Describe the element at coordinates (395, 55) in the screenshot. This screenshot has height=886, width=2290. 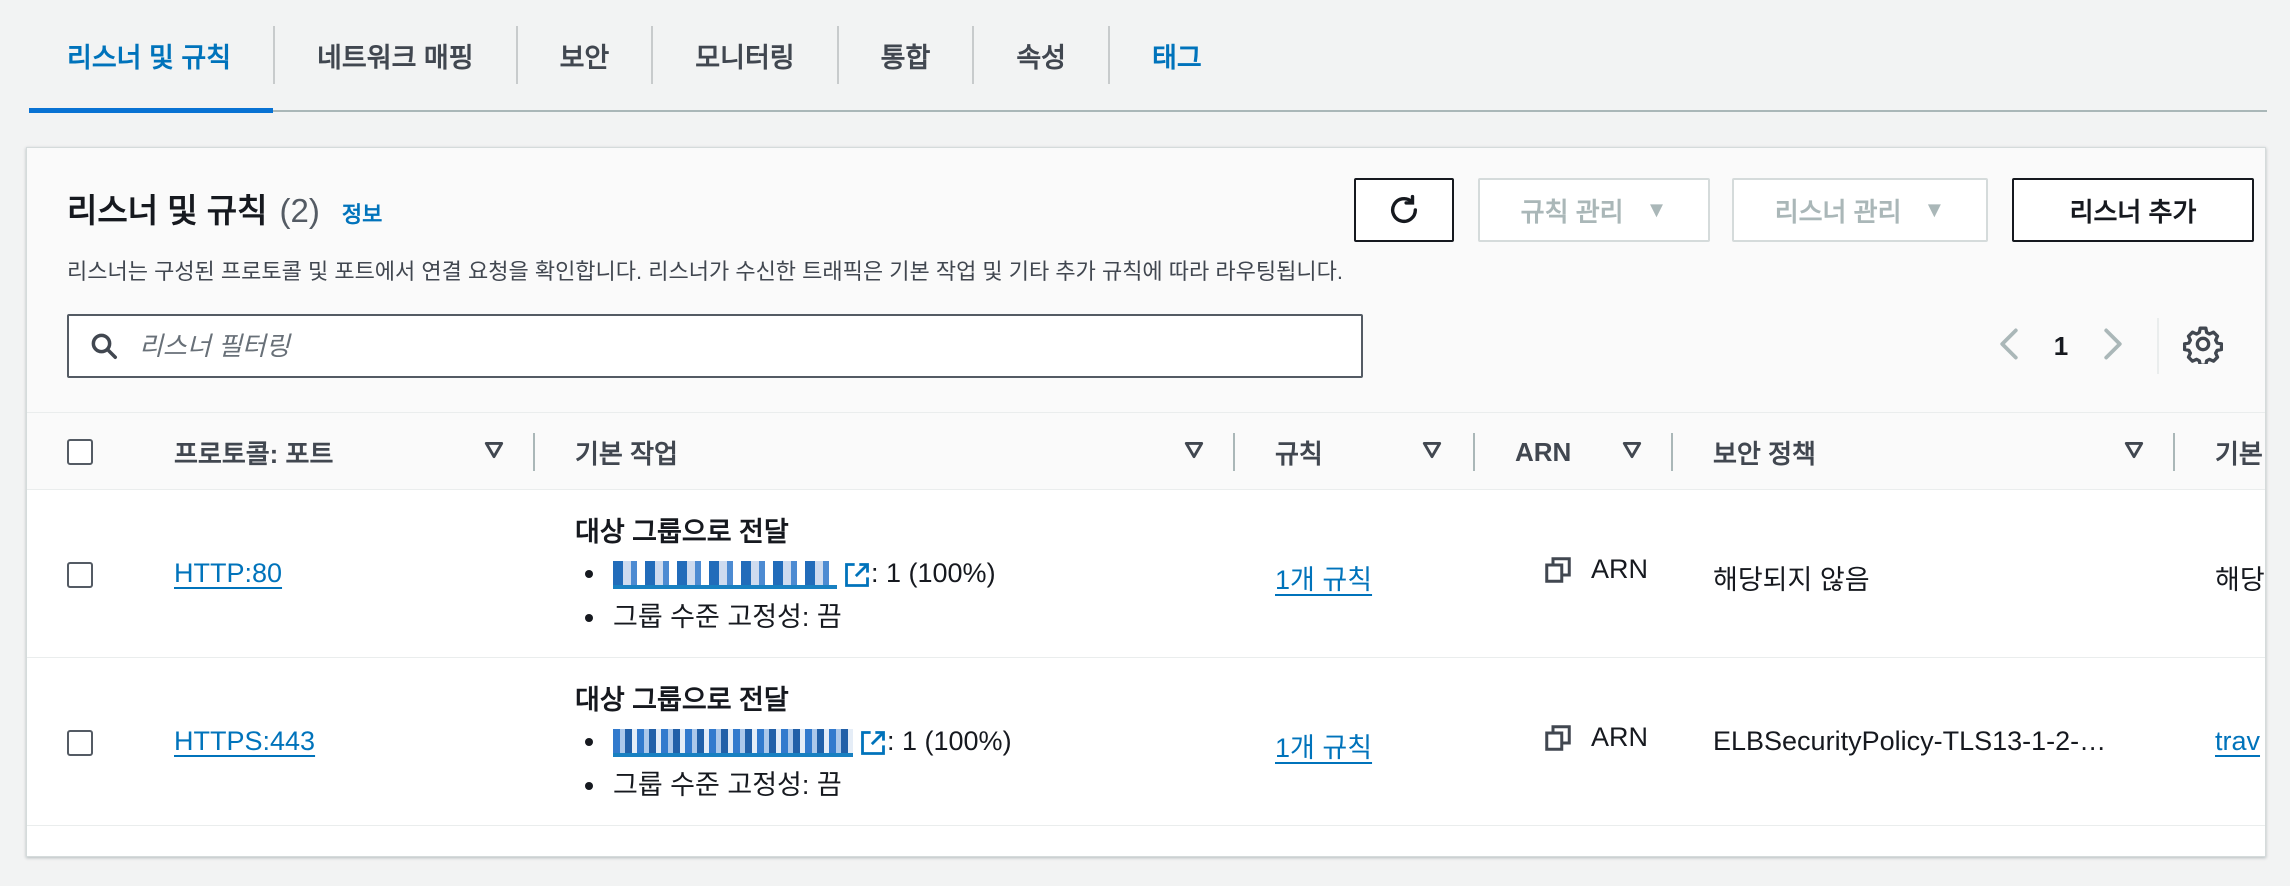
I see `tab-network-mapping: 네트워크 매핑` at that location.